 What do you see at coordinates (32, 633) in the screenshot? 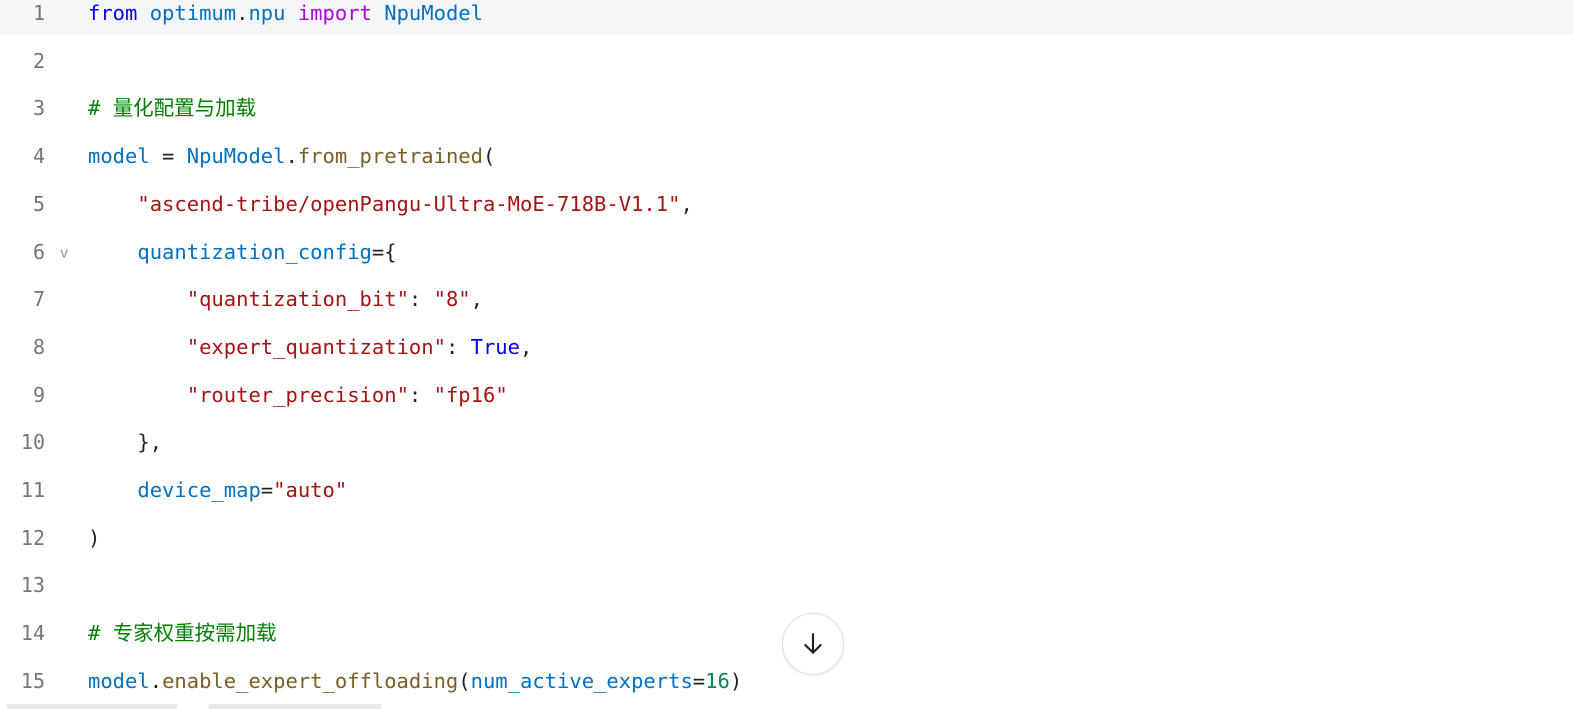
I see `line-number: 14` at bounding box center [32, 633].